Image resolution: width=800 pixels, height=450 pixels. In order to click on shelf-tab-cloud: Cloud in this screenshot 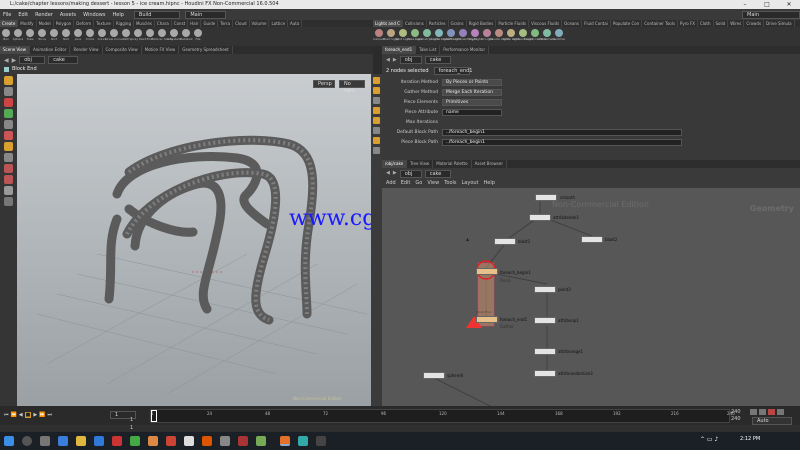, I will do `click(241, 23)`.